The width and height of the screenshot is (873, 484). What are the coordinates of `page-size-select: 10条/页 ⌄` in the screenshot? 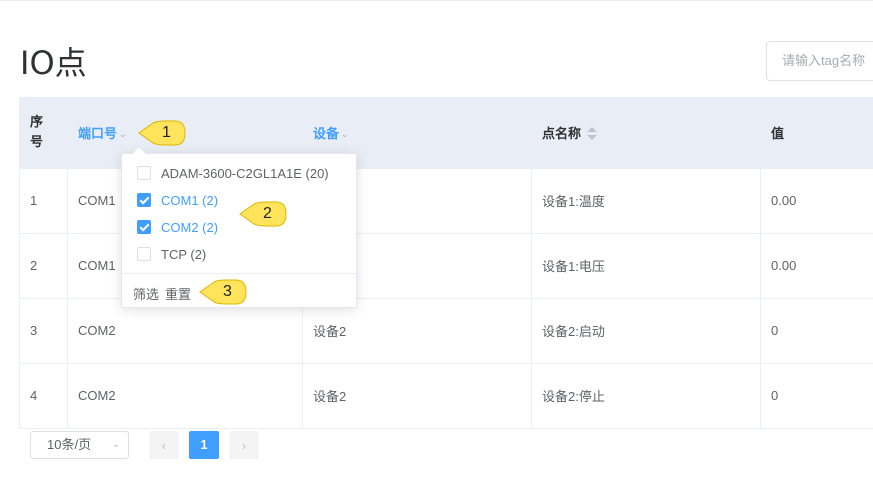 It's located at (79, 445).